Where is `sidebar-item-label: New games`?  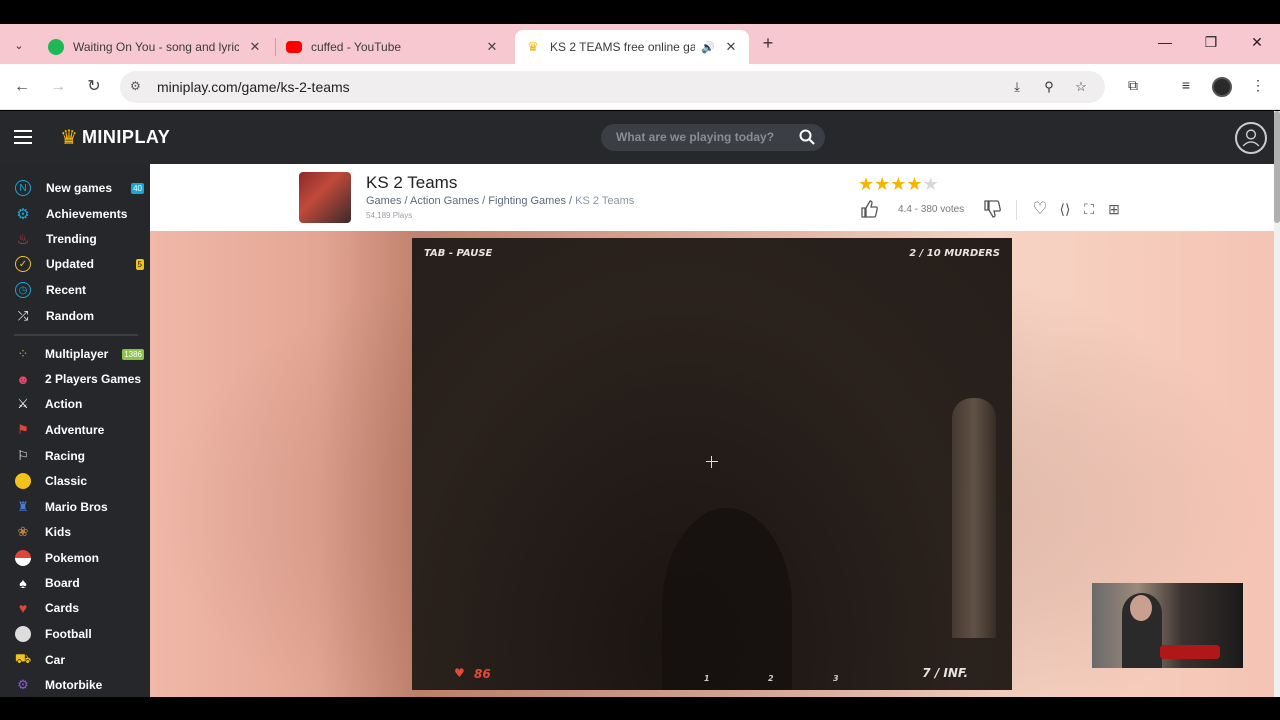 sidebar-item-label: New games is located at coordinates (79, 188).